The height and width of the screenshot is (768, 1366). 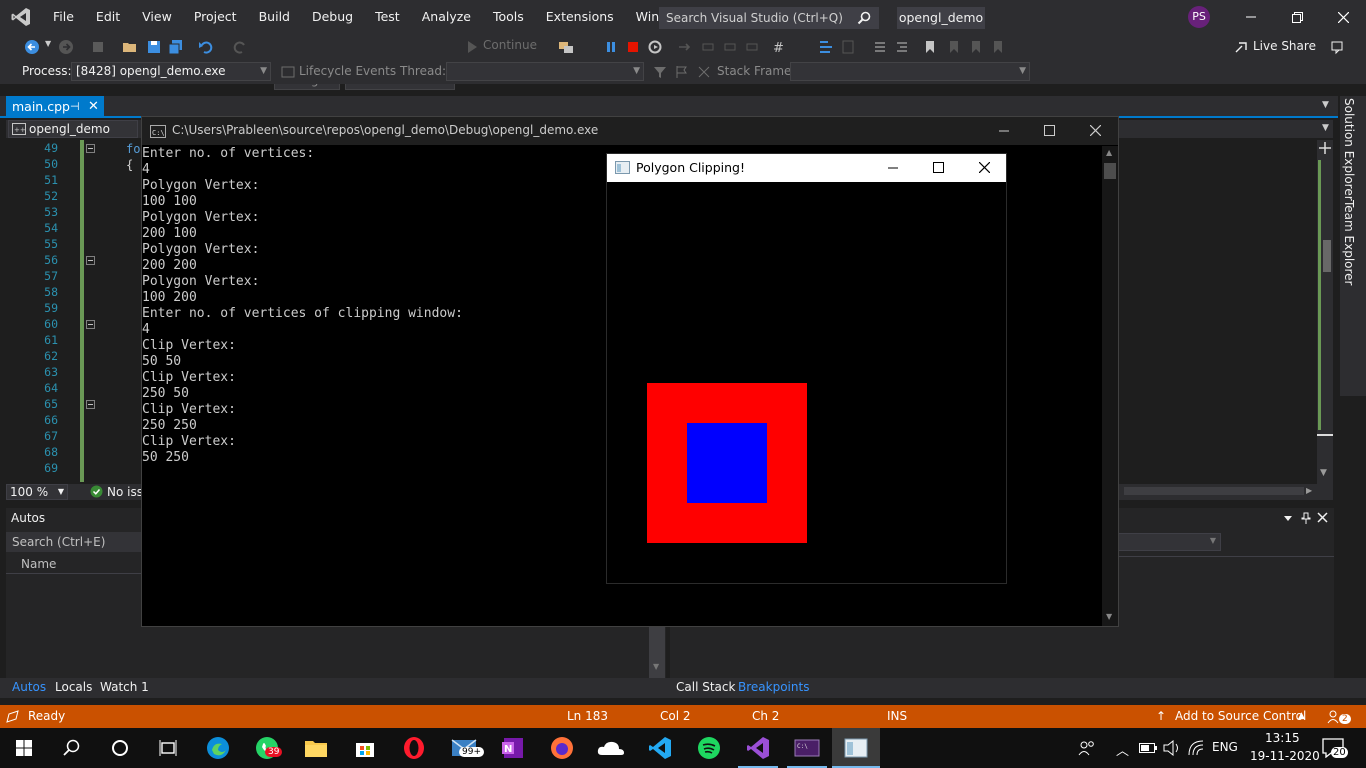 What do you see at coordinates (773, 687) in the screenshot?
I see `tab-breakpoints: Breakpoints` at bounding box center [773, 687].